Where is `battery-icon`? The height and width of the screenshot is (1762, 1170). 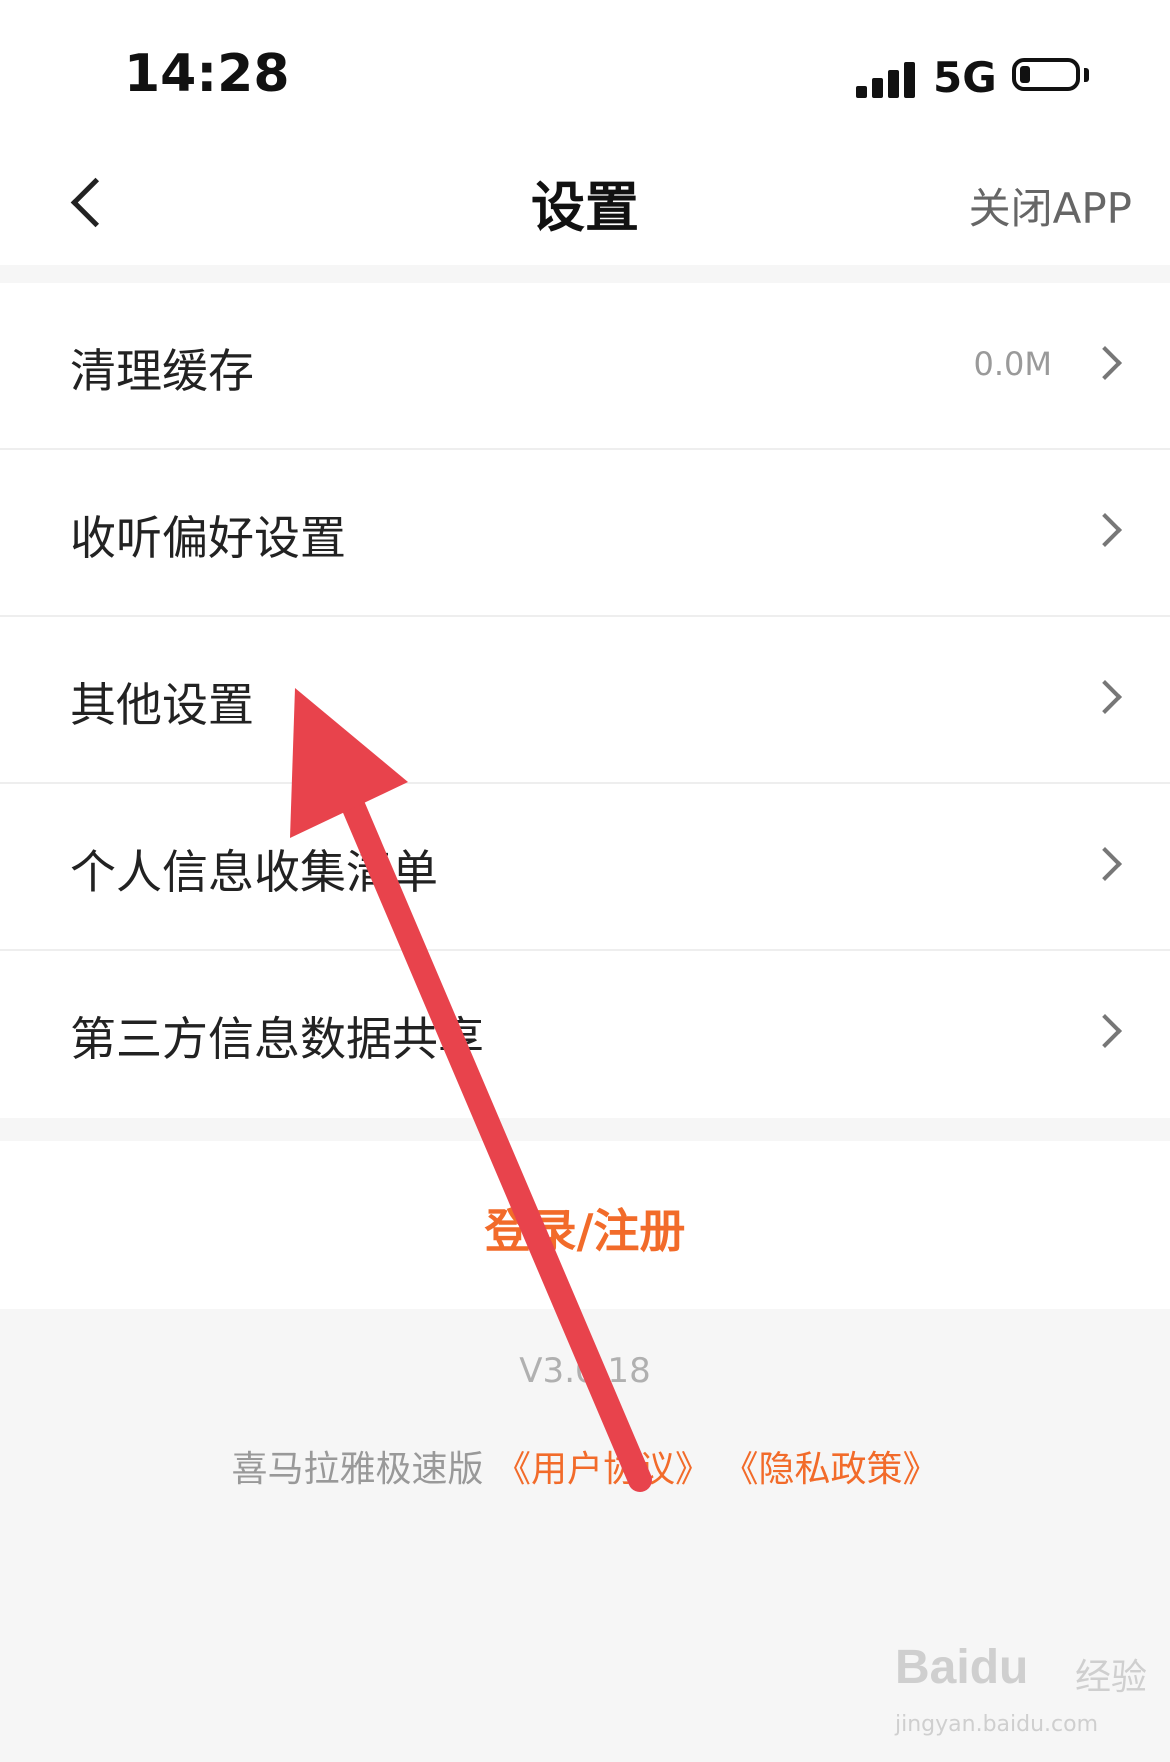 battery-icon is located at coordinates (1046, 74).